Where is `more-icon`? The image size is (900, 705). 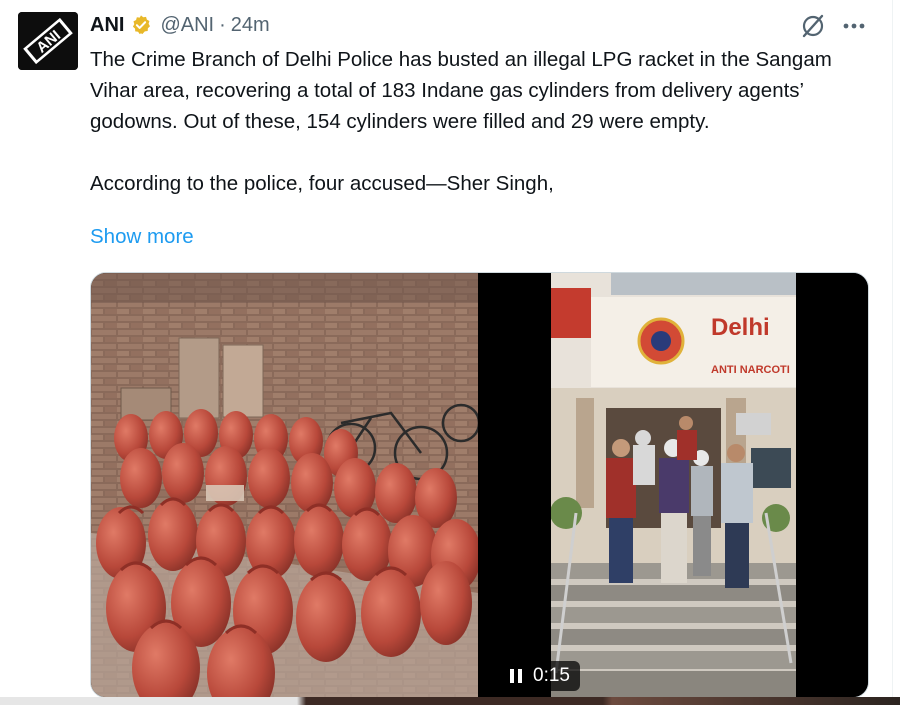 more-icon is located at coordinates (854, 26).